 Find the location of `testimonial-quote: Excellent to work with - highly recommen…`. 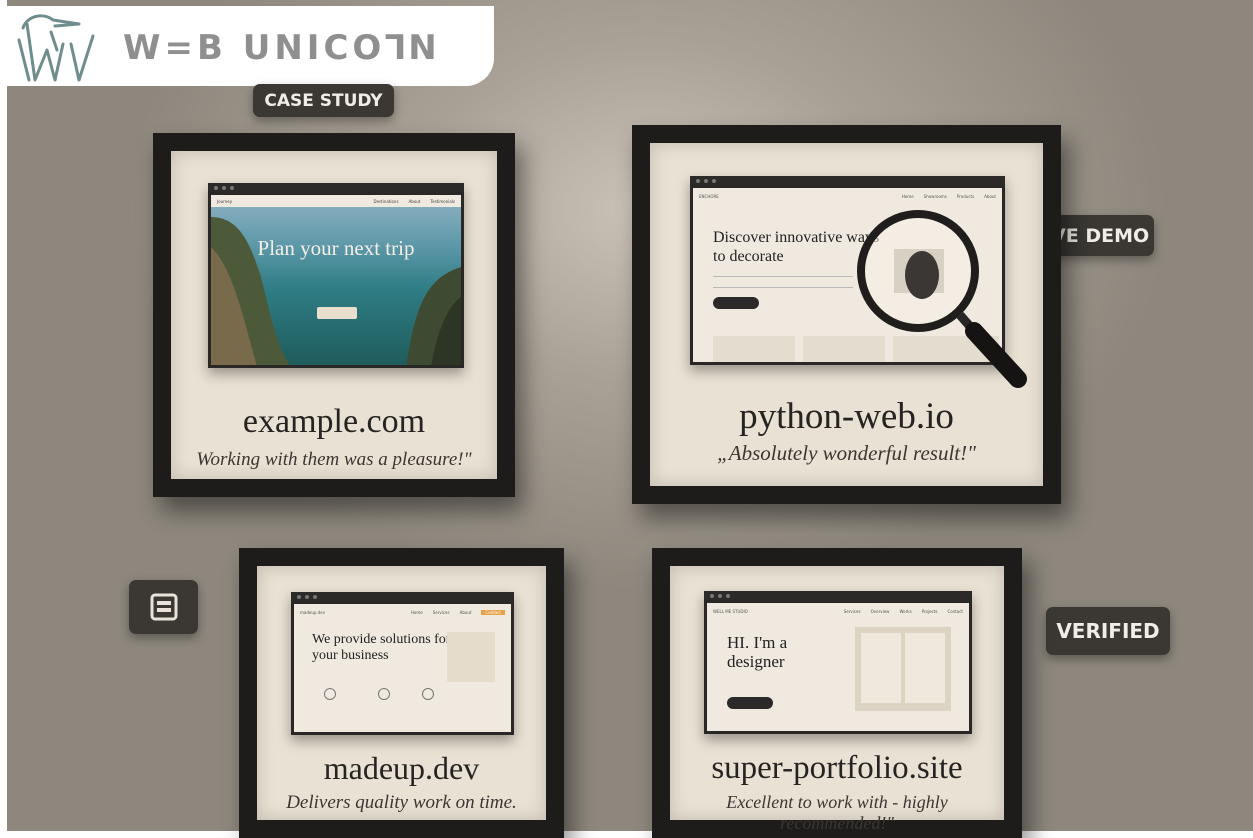

testimonial-quote: Excellent to work with - highly recommen… is located at coordinates (837, 812).